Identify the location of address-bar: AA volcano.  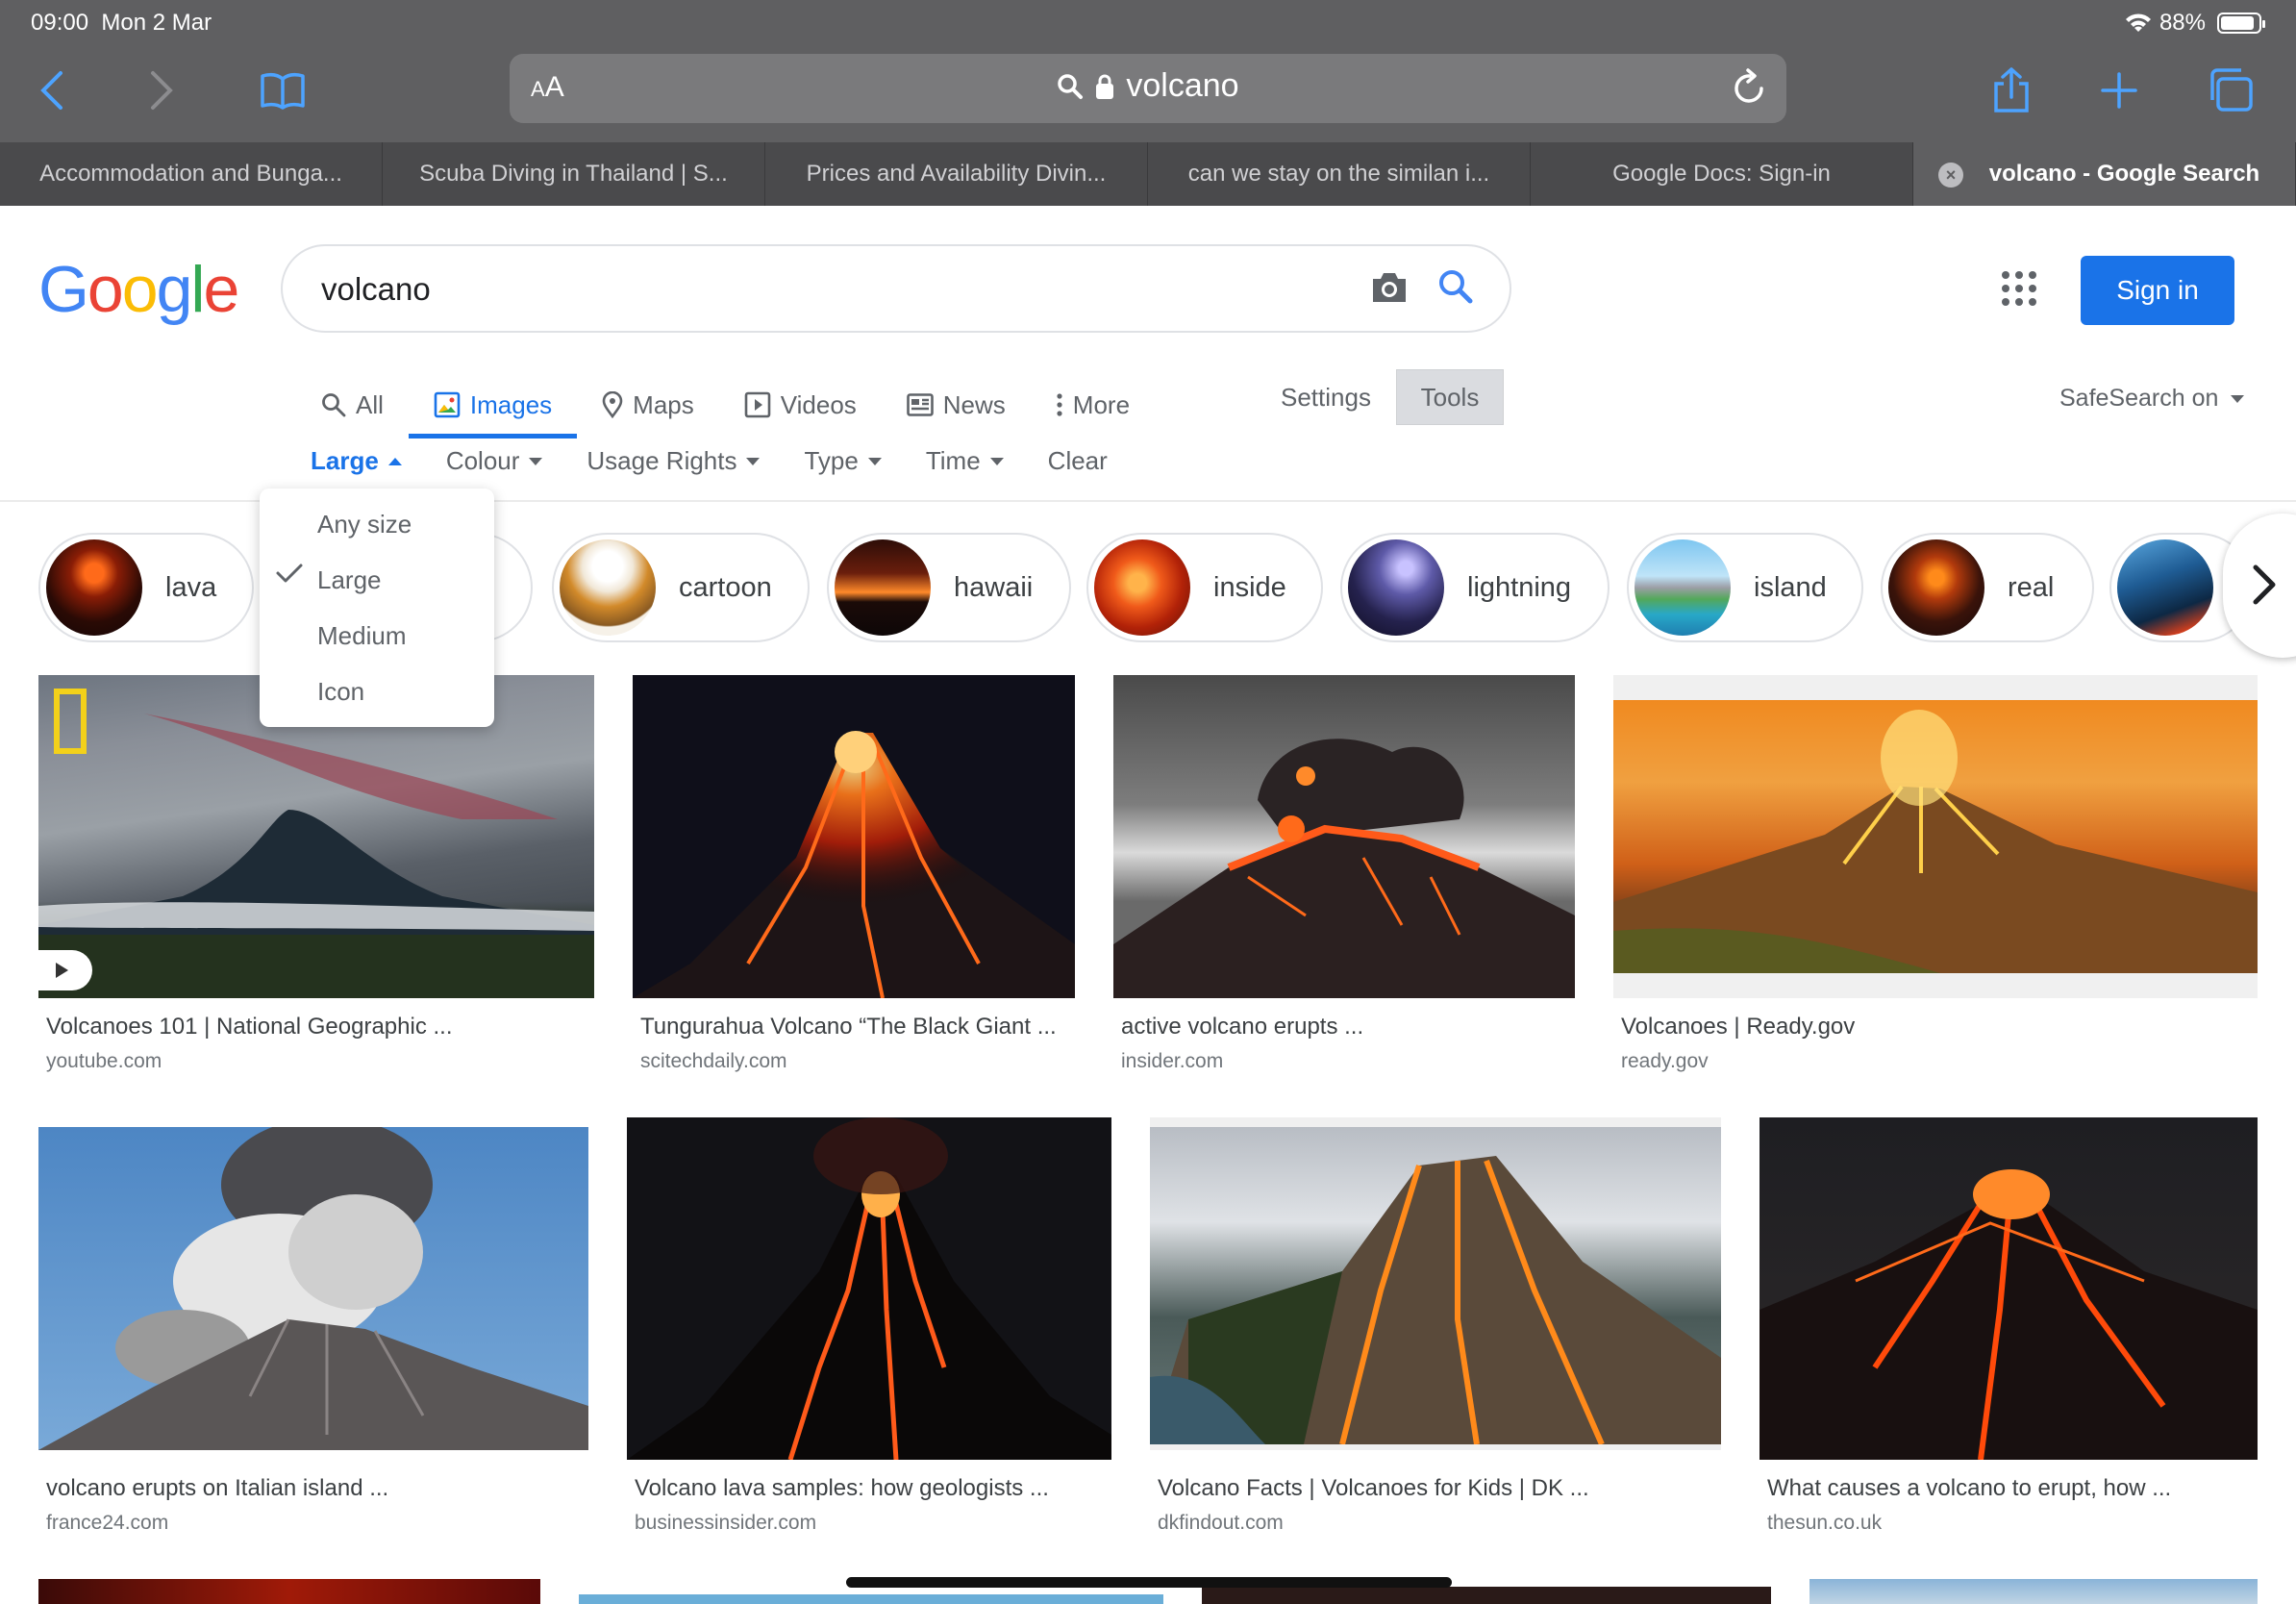
(1148, 88).